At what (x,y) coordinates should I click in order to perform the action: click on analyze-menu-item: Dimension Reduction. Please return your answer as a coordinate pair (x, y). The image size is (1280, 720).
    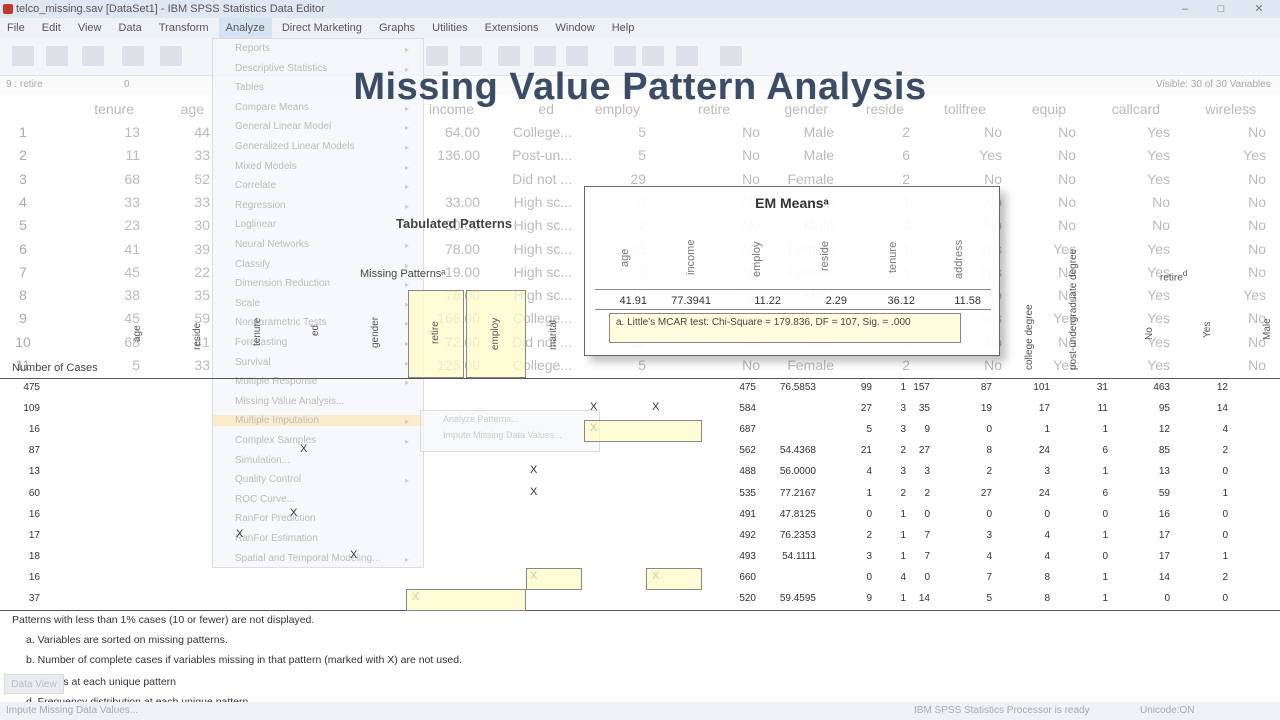
    Looking at the image, I should click on (282, 283).